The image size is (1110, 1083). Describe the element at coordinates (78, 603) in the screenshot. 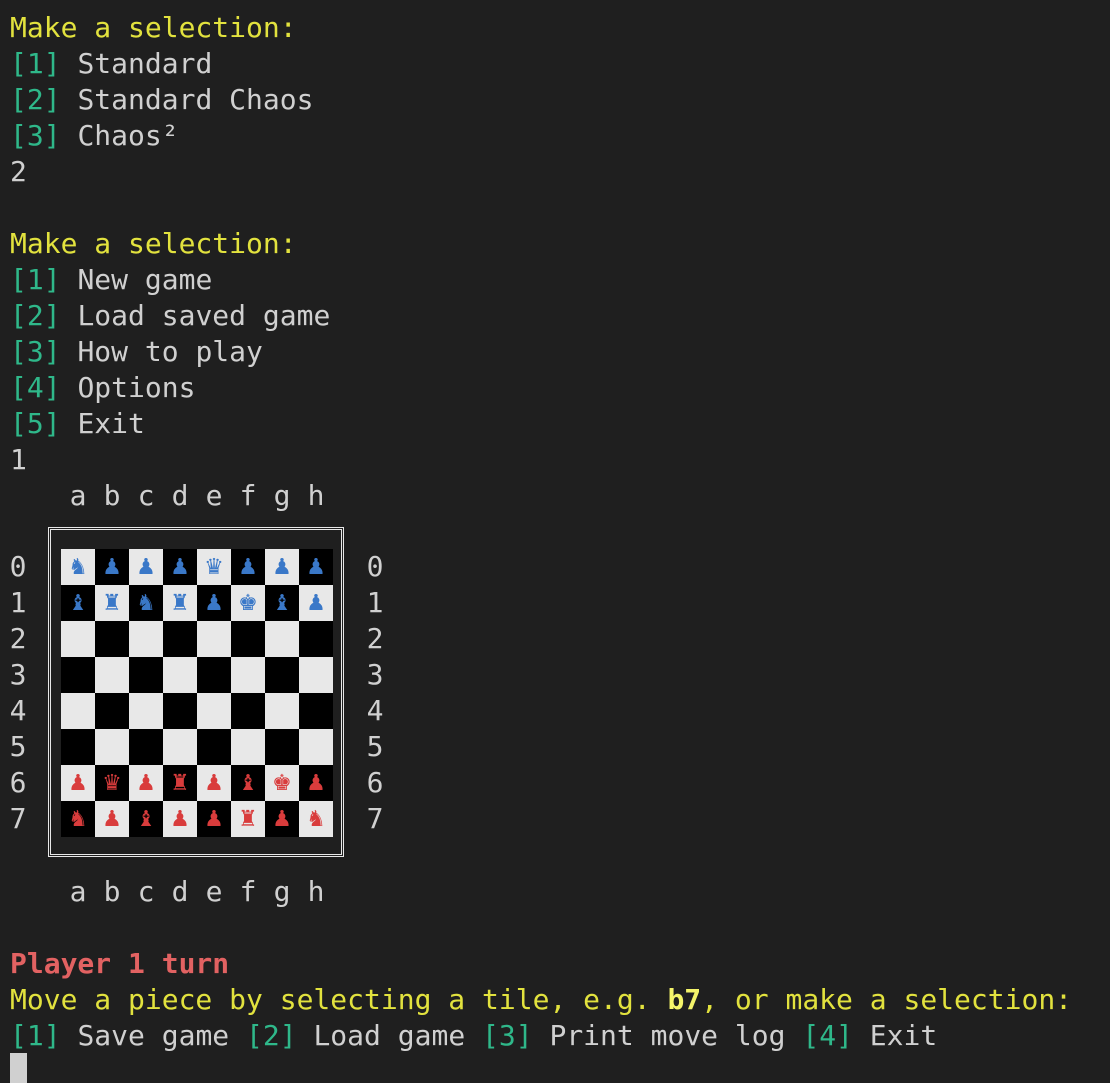

I see `board-square-a1: ♝` at that location.